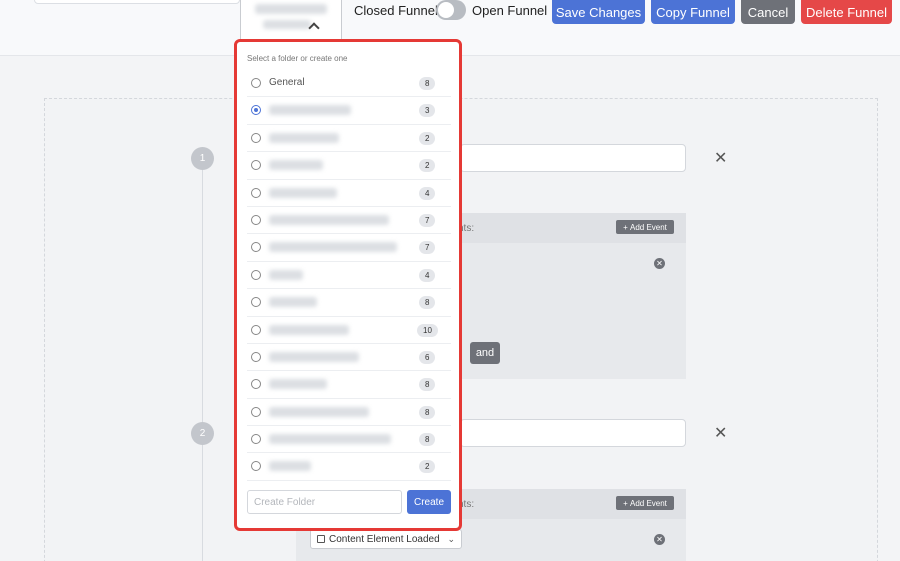 This screenshot has height=561, width=900. Describe the element at coordinates (446, 10) in the screenshot. I see `toggle-knob` at that location.